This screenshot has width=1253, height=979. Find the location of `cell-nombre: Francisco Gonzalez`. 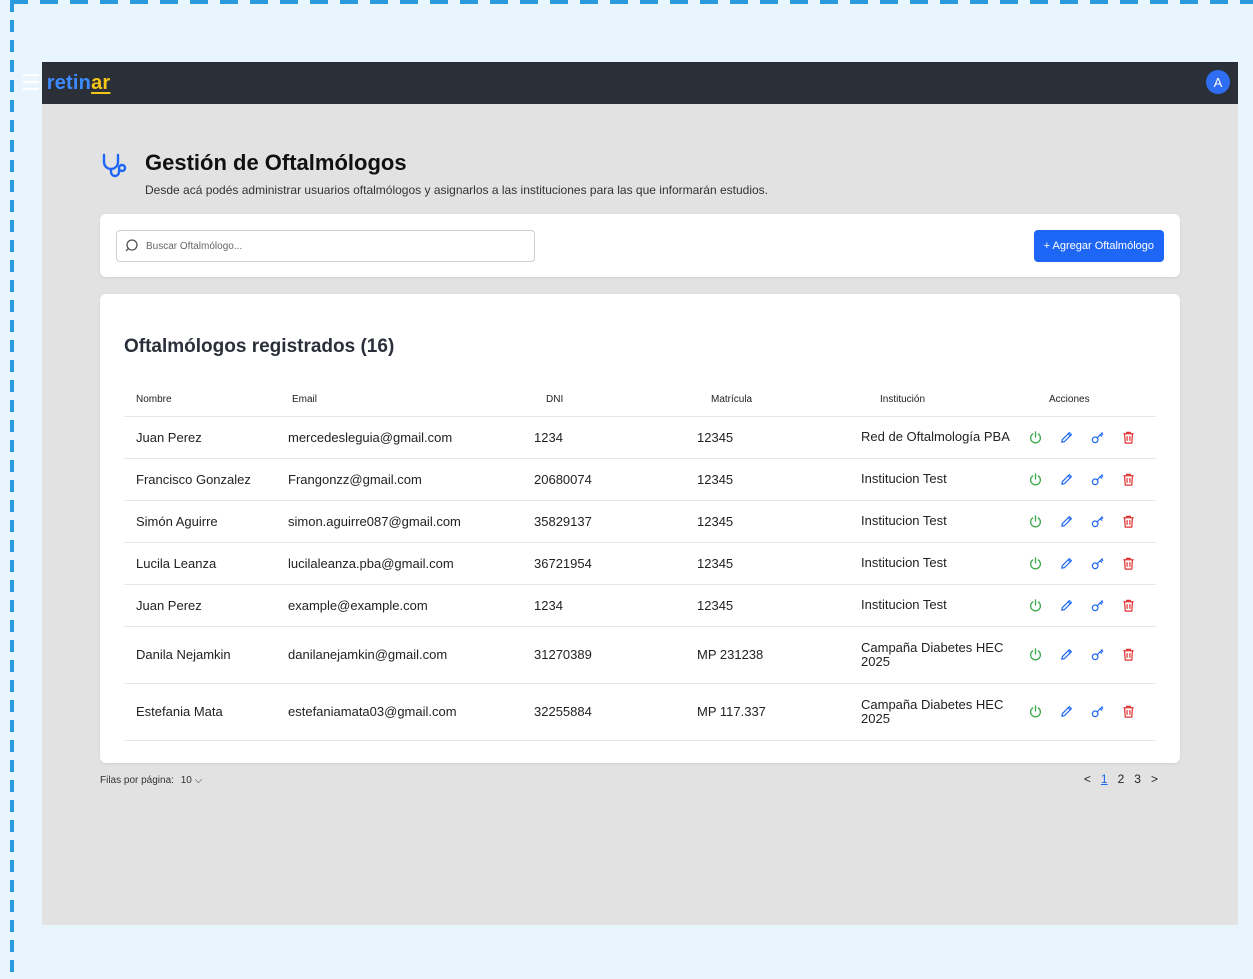

cell-nombre: Francisco Gonzalez is located at coordinates (206, 479).